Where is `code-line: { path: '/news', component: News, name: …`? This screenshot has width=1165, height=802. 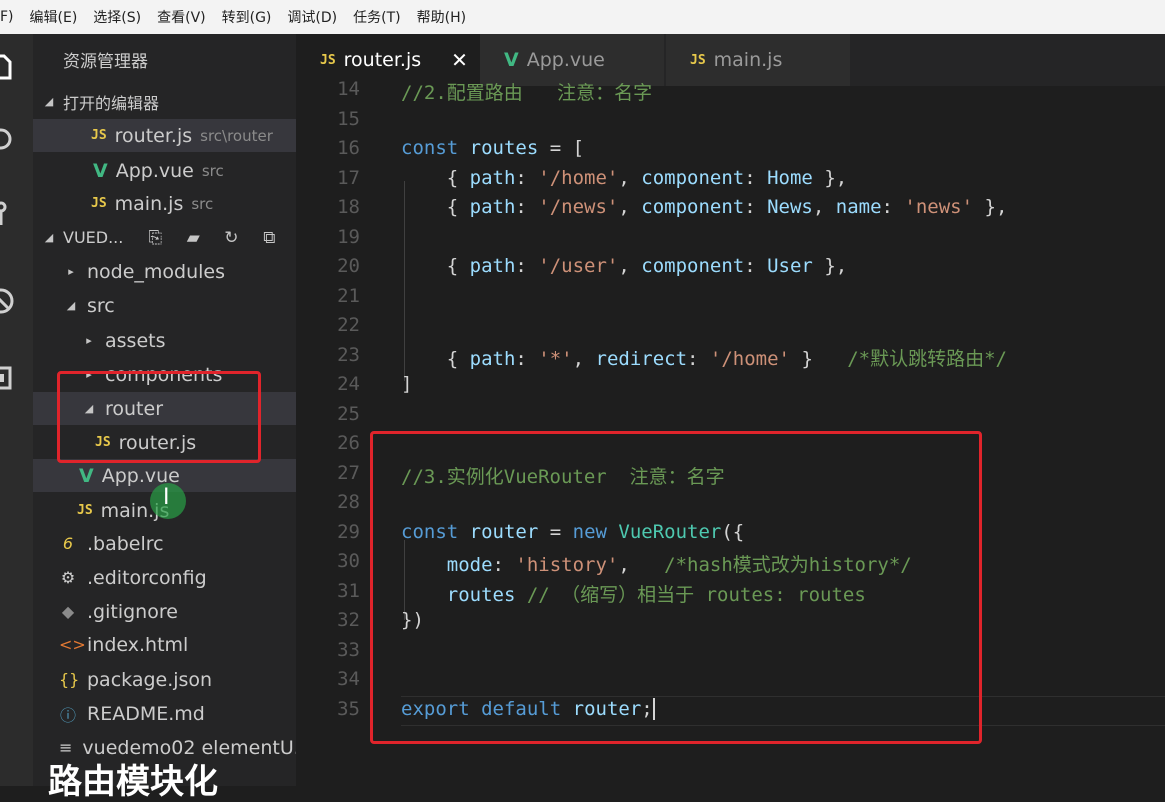
code-line: { path: '/news', component: News, name: … is located at coordinates (704, 207).